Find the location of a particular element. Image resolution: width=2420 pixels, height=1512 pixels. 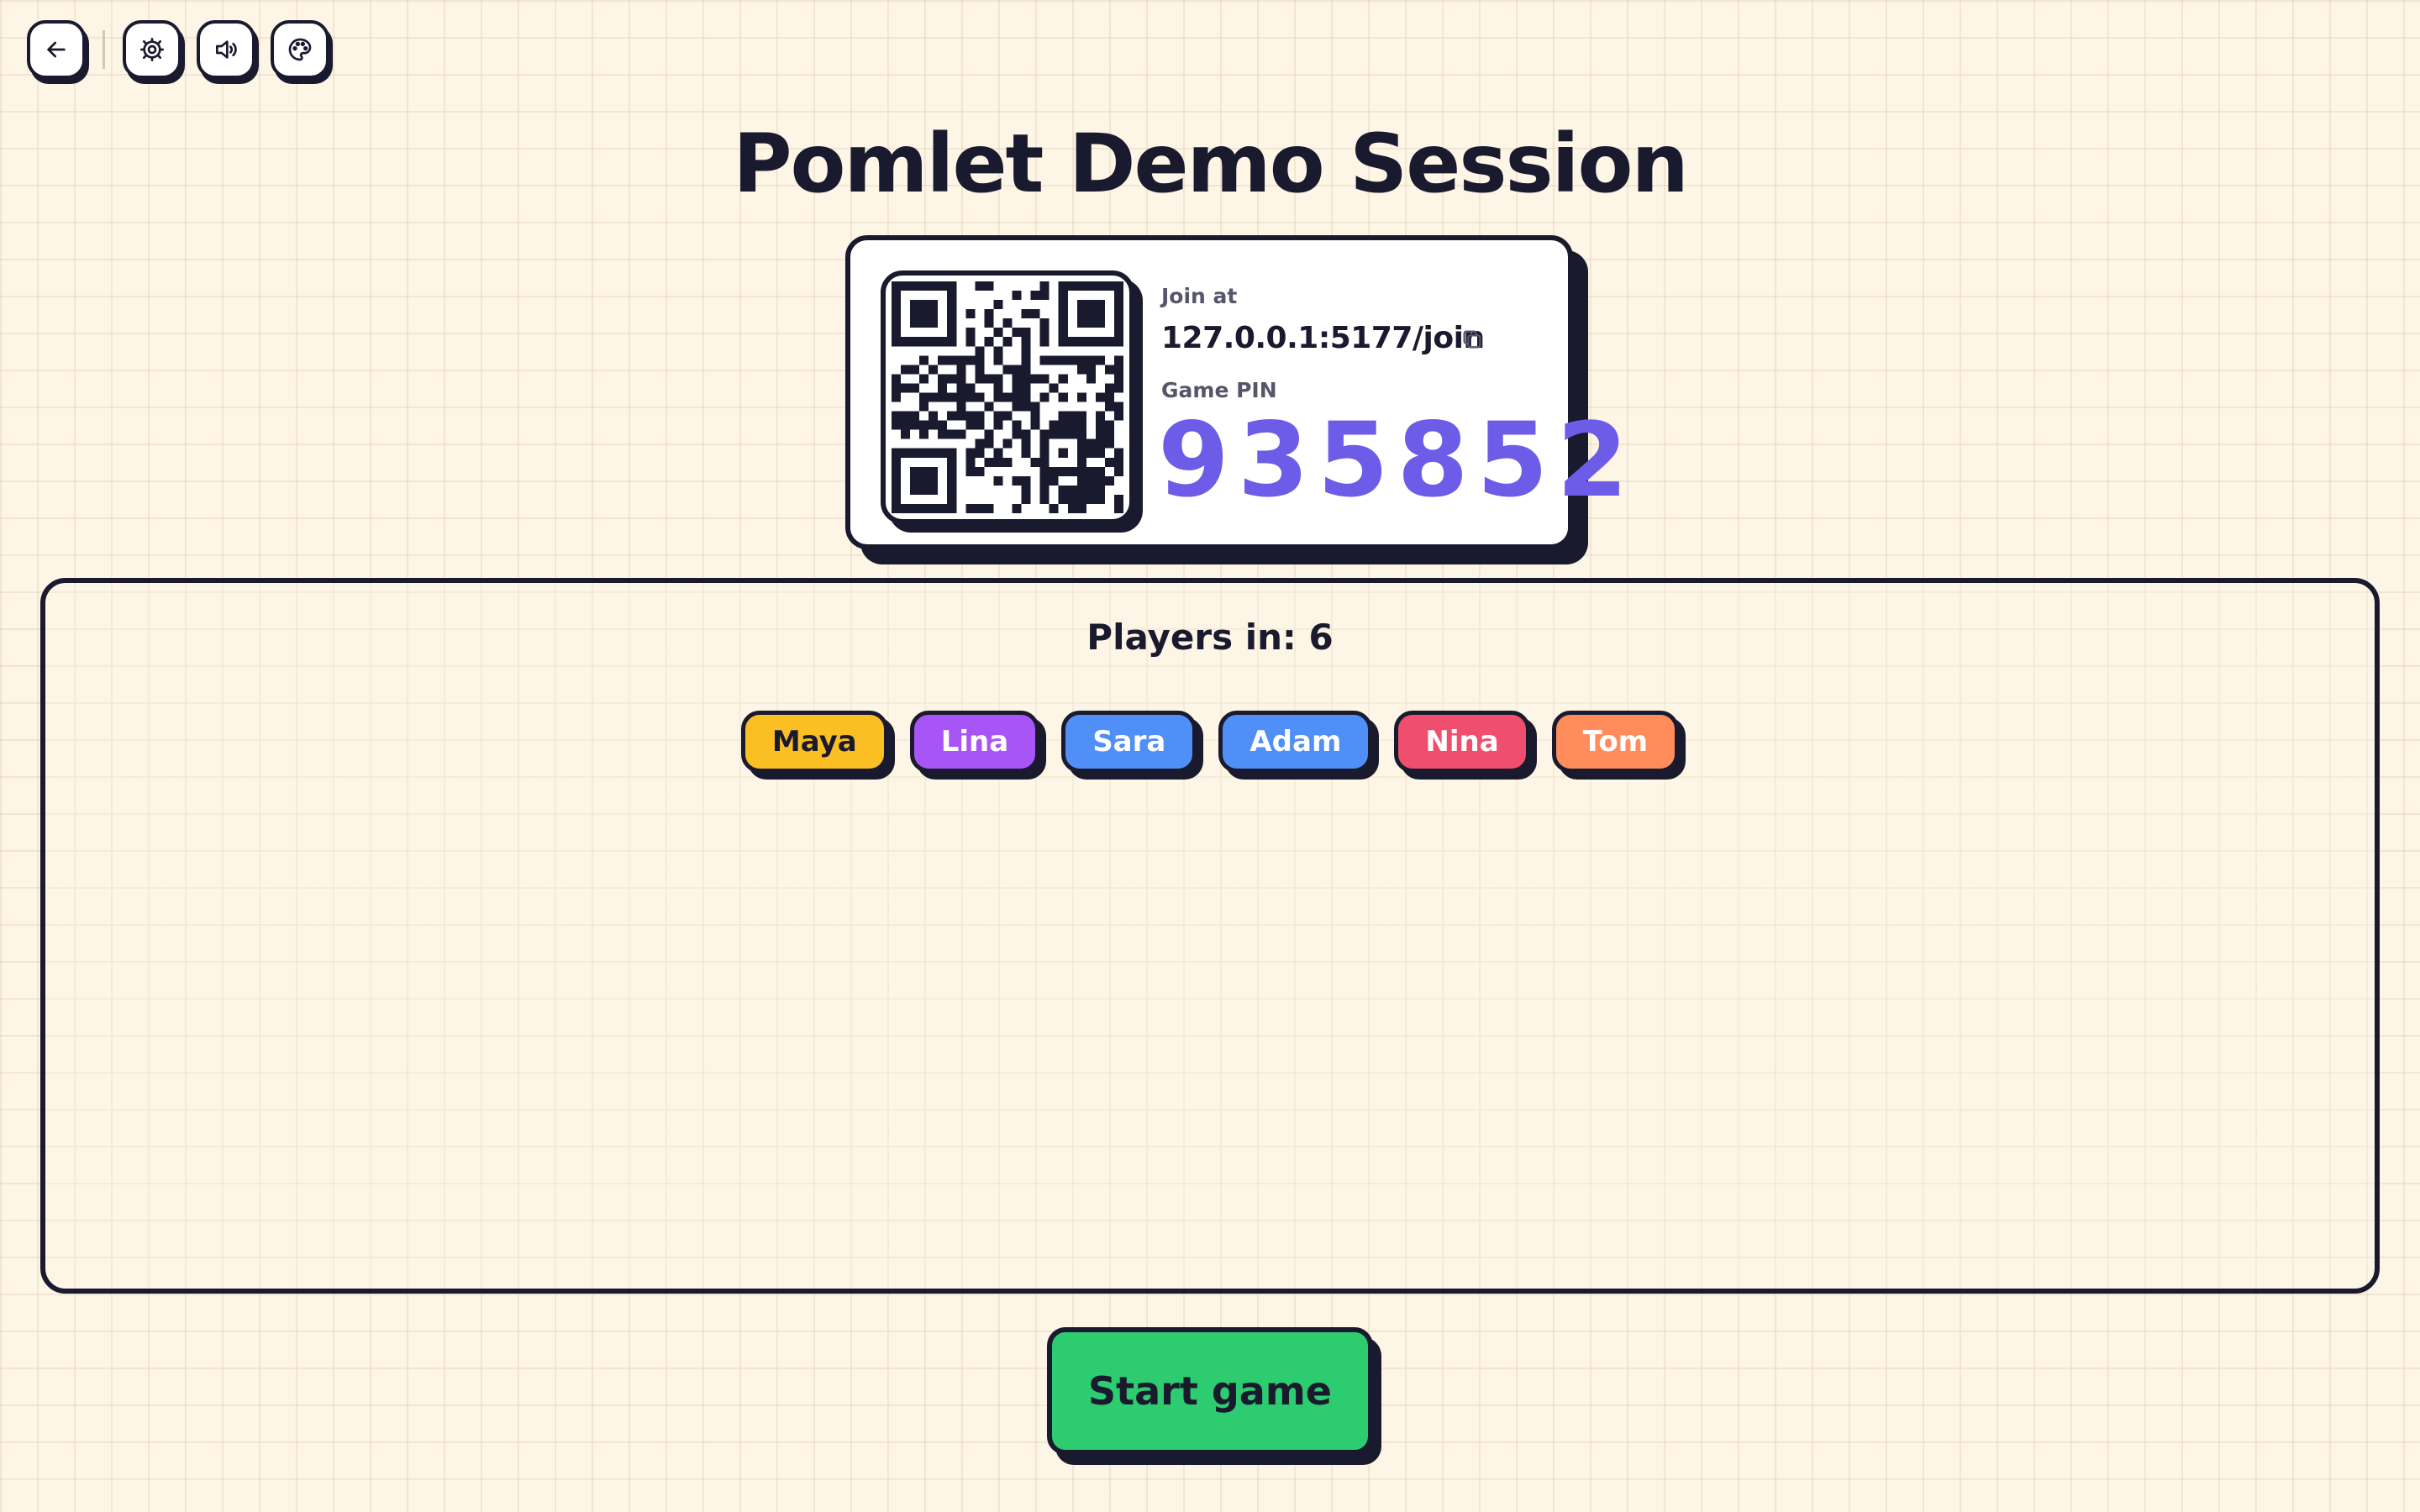

back-button is located at coordinates (56, 49).